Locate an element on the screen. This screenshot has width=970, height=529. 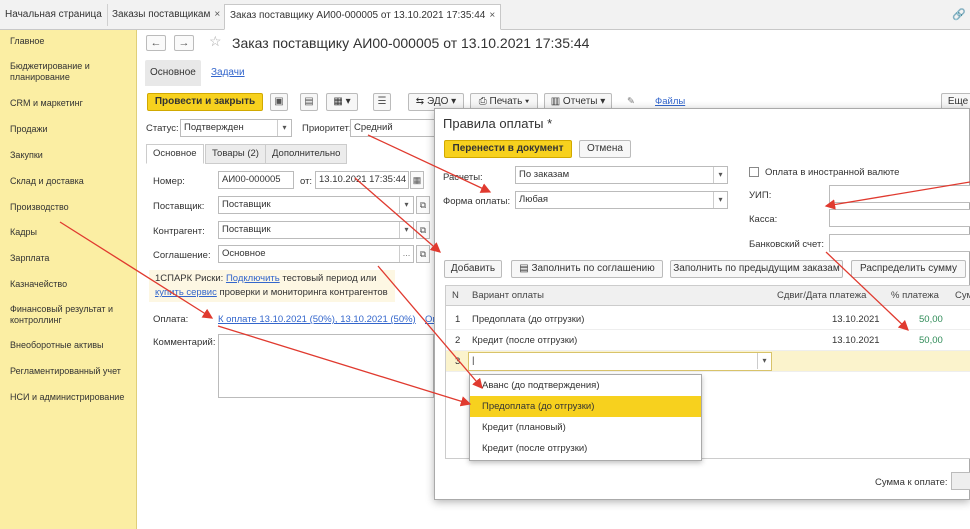
back-button: ← is located at coordinates (156, 43).